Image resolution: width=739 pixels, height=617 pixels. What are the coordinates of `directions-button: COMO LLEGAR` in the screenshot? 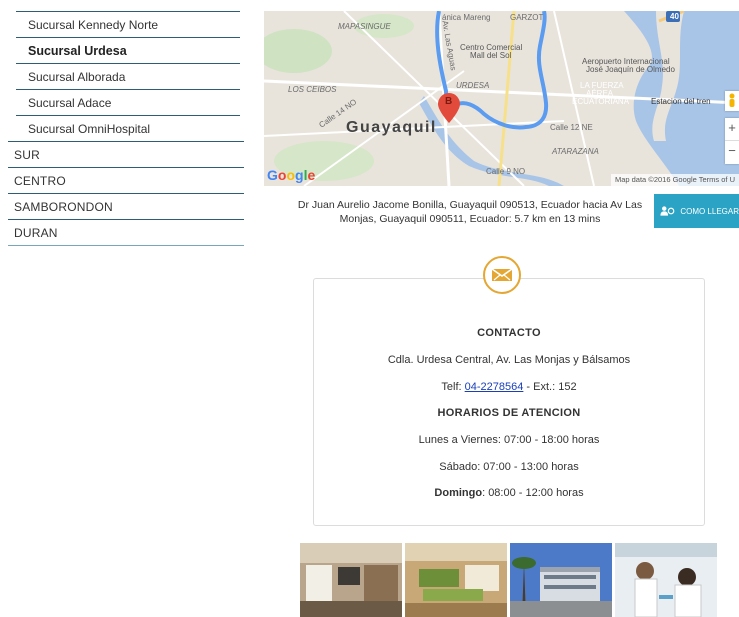 It's located at (696, 211).